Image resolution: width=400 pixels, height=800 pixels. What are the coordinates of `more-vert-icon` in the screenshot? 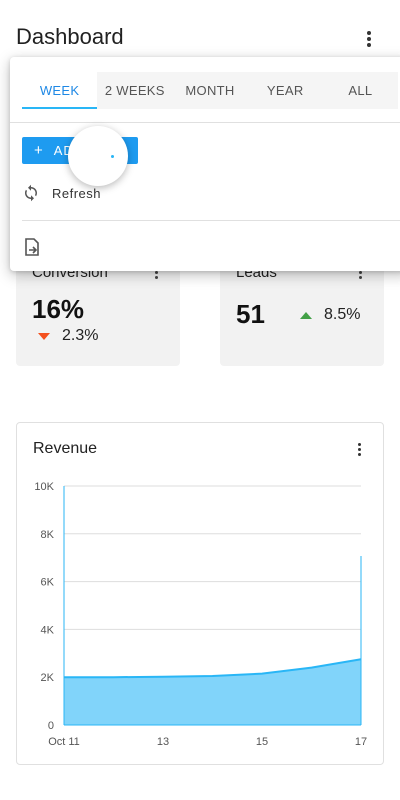 It's located at (369, 39).